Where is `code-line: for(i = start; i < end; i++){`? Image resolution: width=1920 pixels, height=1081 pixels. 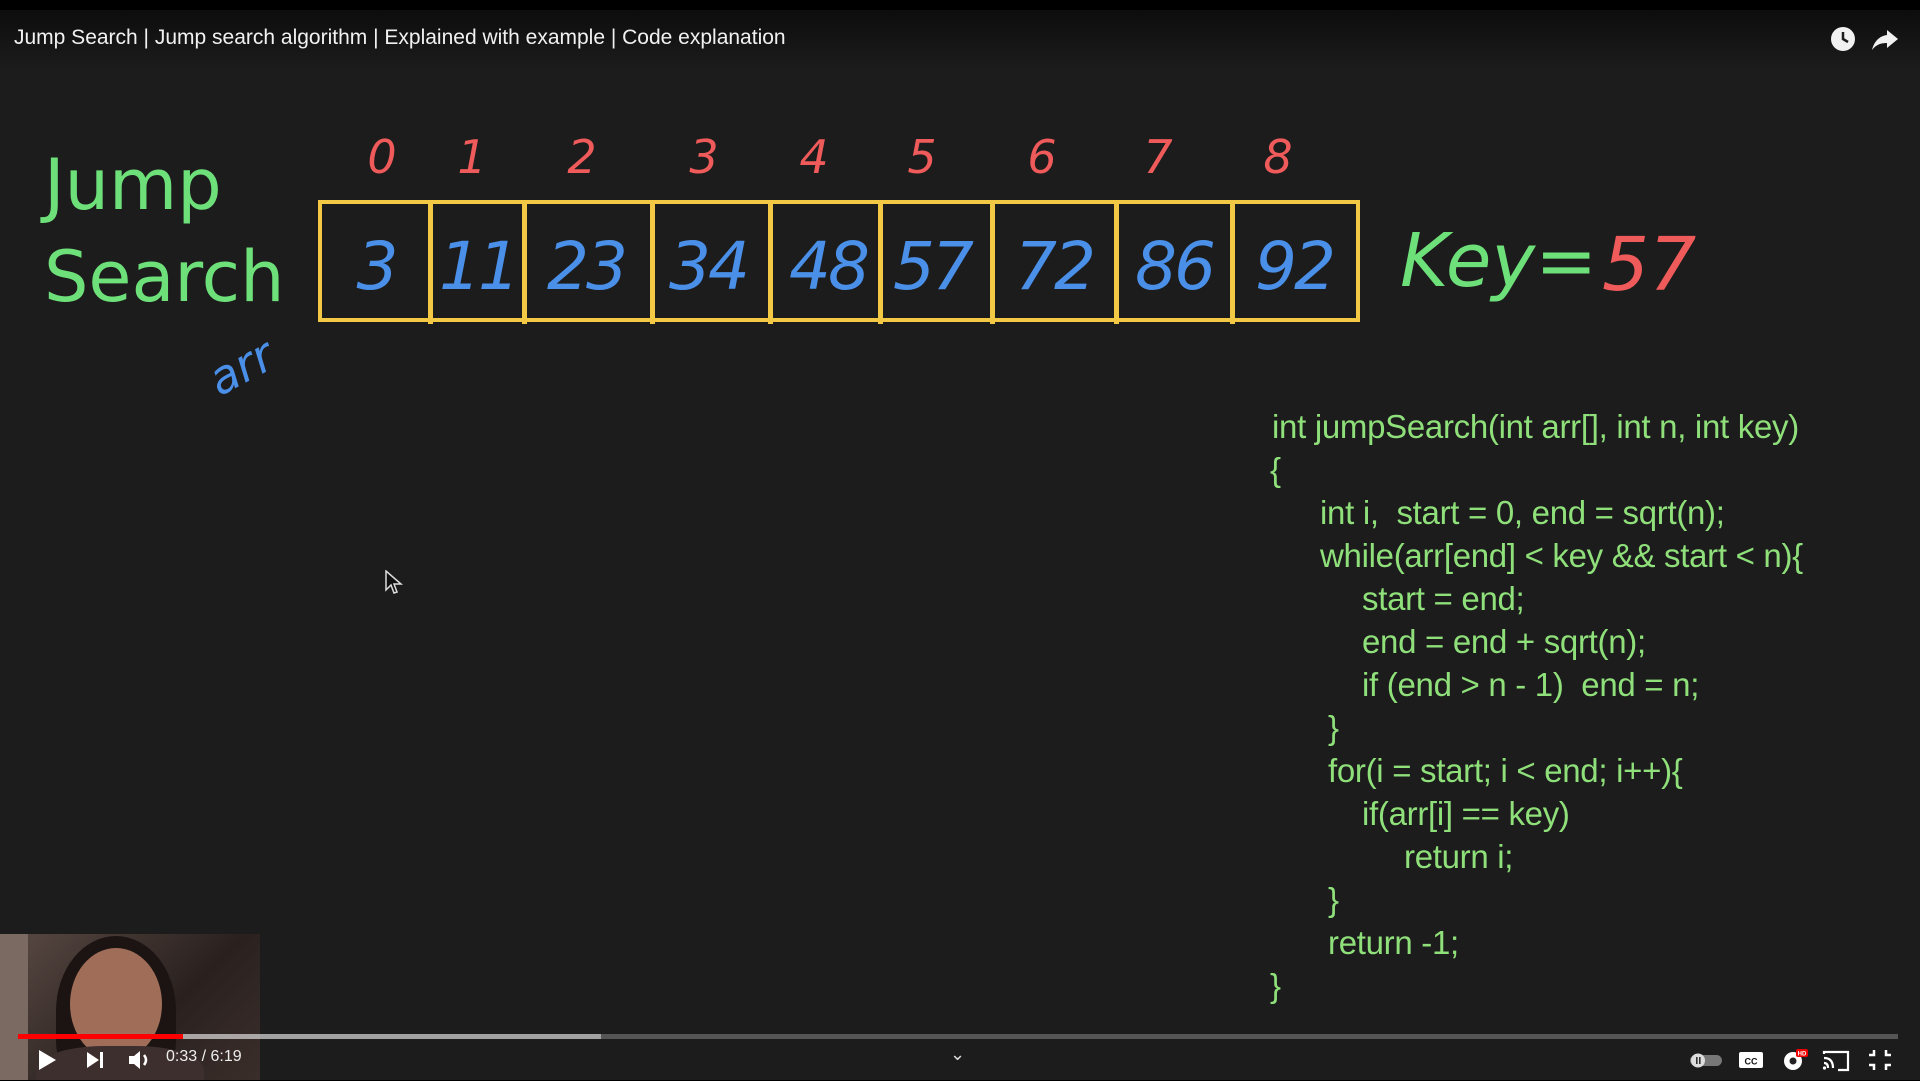 code-line: for(i = start; i < end; i++){ is located at coordinates (1505, 770).